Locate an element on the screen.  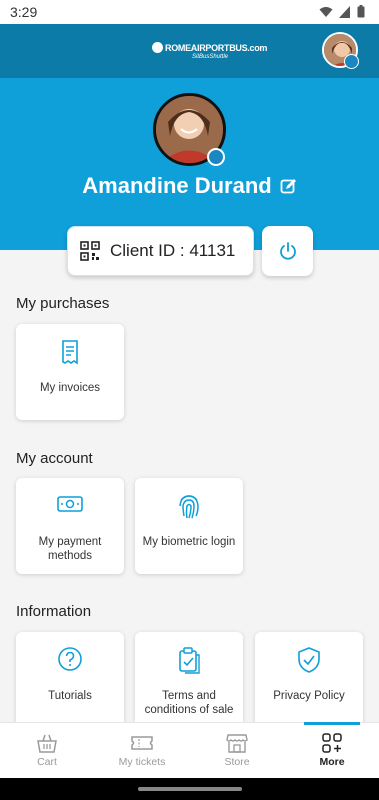
logout-button is located at coordinates (287, 251).